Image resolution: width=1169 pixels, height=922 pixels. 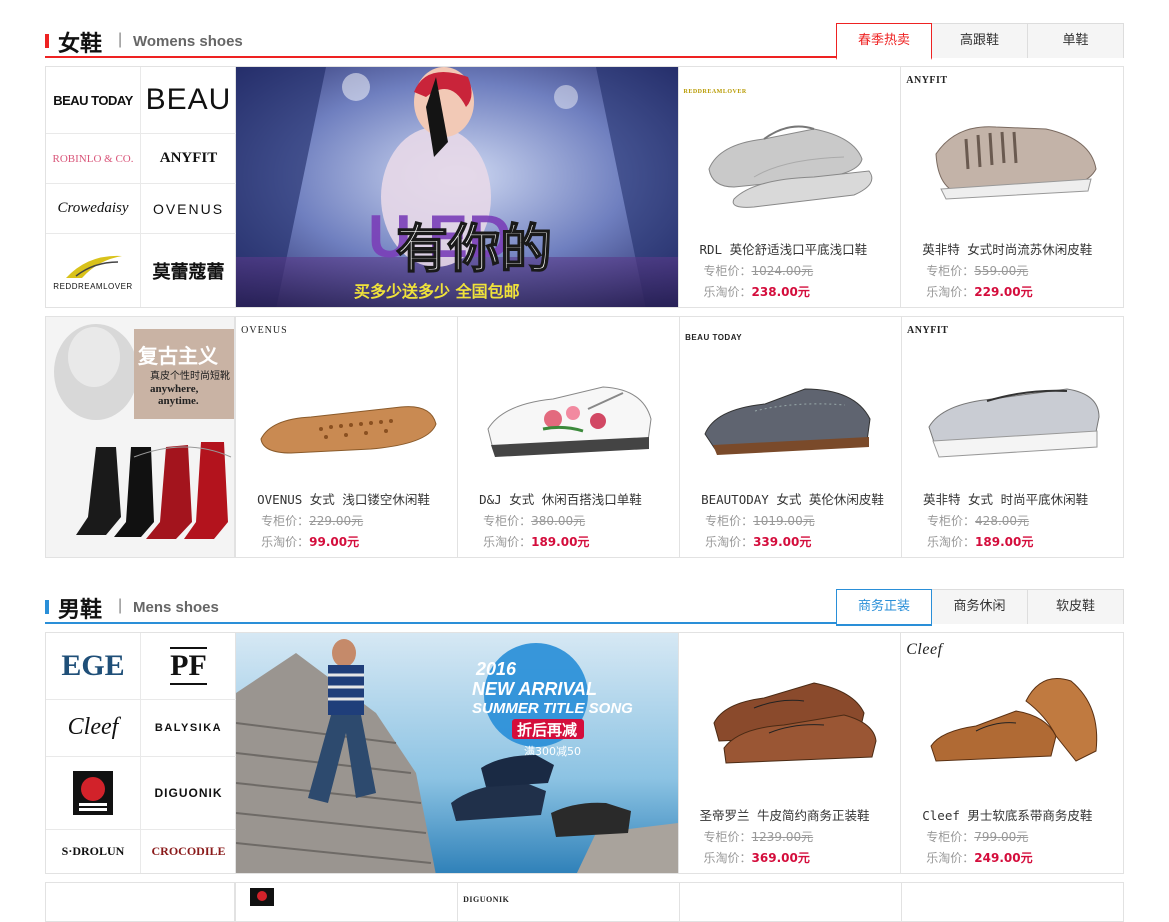 I want to click on brand-anyfit: ANYFIT, so click(x=188, y=159).